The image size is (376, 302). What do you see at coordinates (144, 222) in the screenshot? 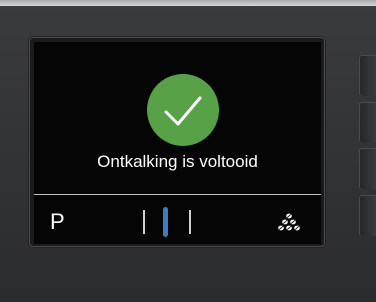
I see `position-indicator-left-mark` at bounding box center [144, 222].